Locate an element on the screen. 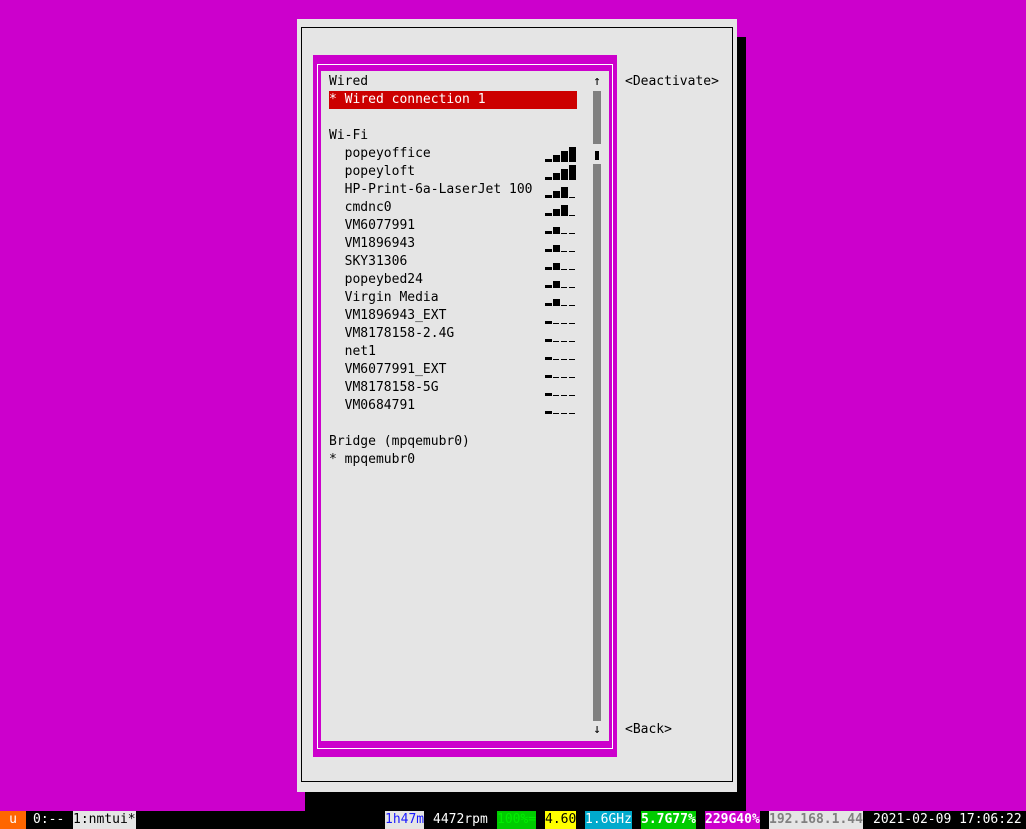 The width and height of the screenshot is (1026, 829). wifi-network-item: VM8178158-5G is located at coordinates (384, 388).